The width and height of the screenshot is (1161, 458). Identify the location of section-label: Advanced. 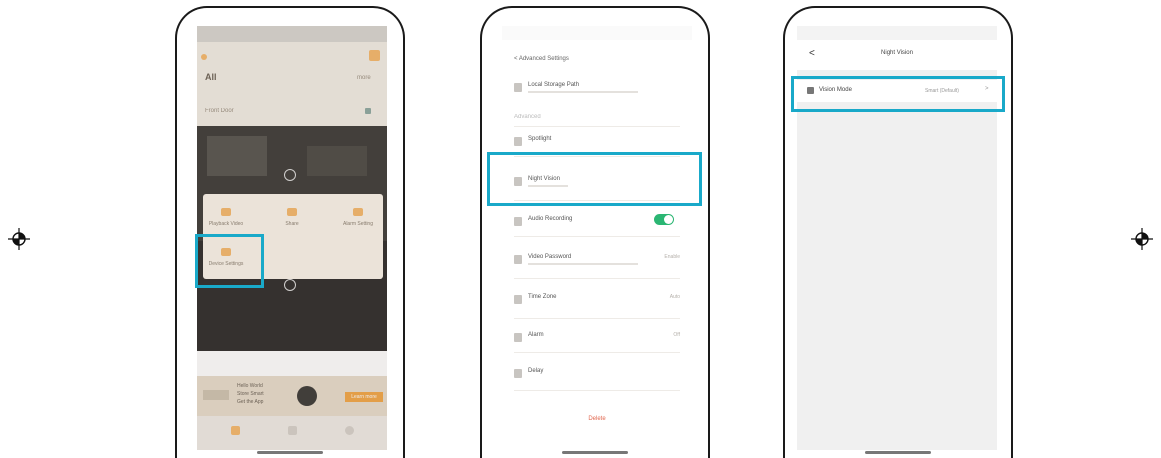
(527, 117).